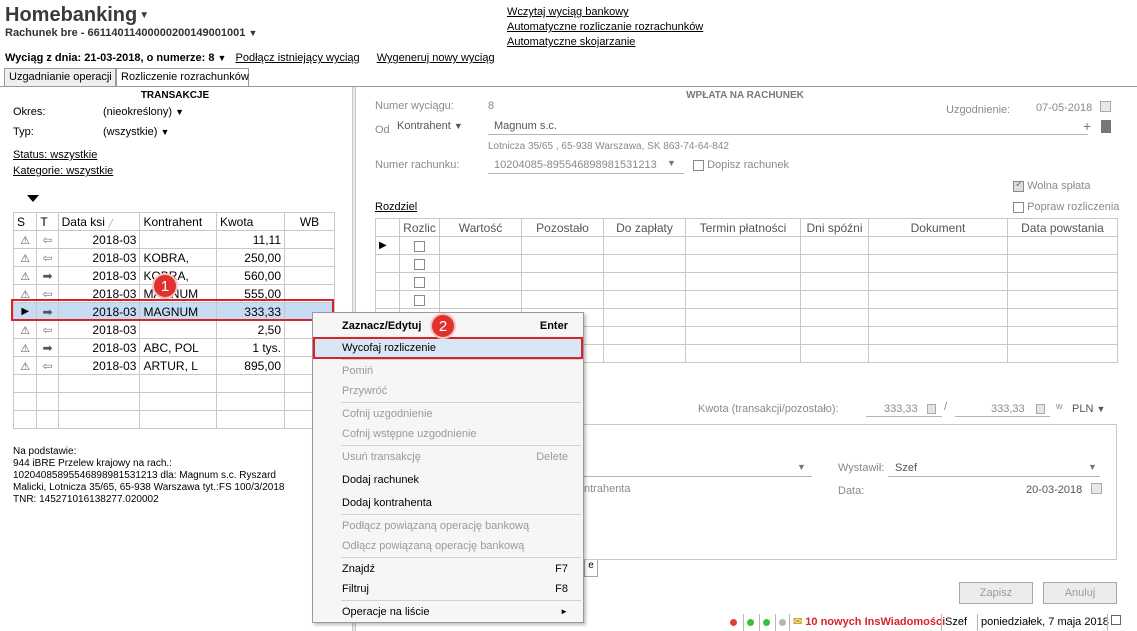 The height and width of the screenshot is (631, 1137). What do you see at coordinates (448, 371) in the screenshot?
I see `menu-item: Pomiń` at bounding box center [448, 371].